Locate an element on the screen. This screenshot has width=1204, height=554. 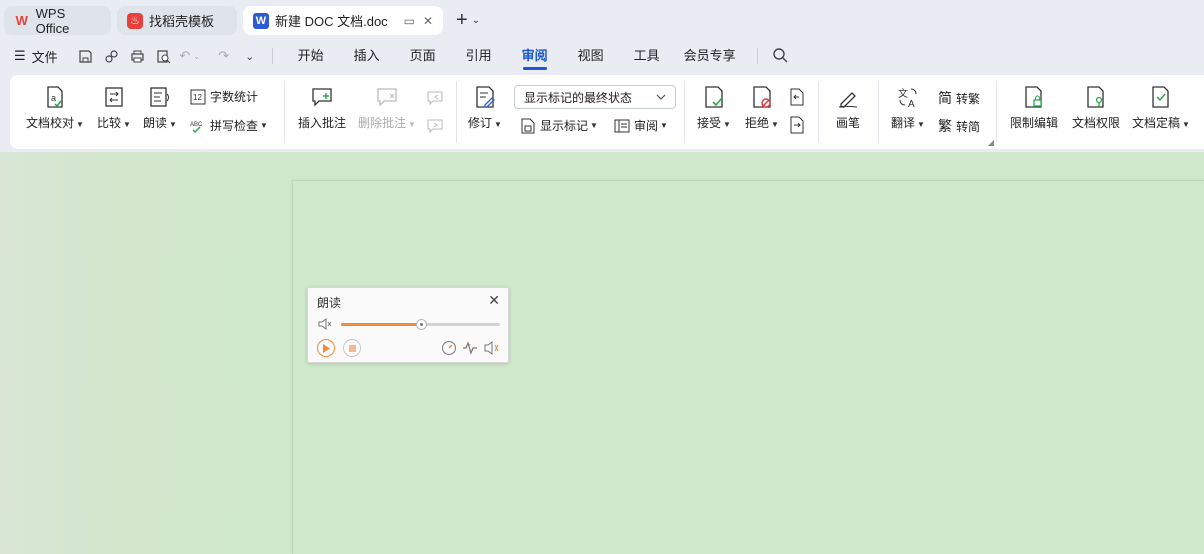
voice-wave-icon is located at coordinates (470, 348).